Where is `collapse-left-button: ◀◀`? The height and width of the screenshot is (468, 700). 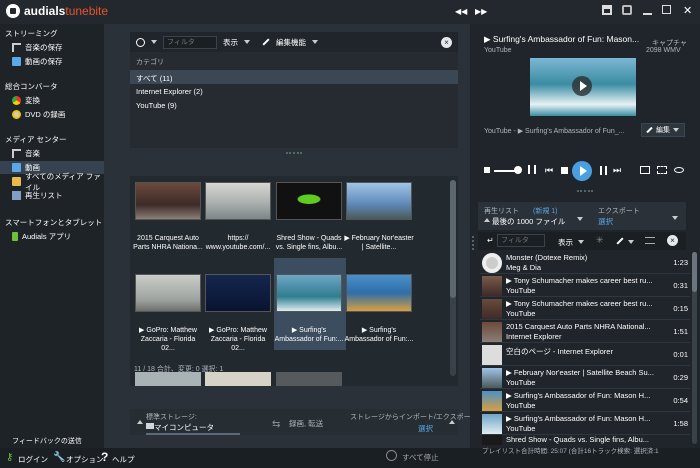
collapse-left-button: ◀◀ is located at coordinates (461, 11).